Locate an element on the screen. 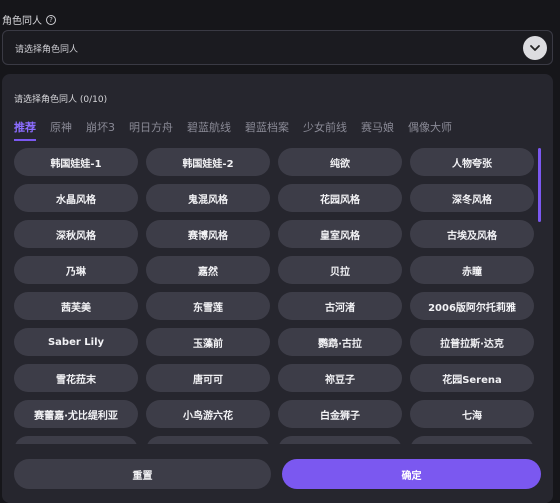 This screenshot has width=560, height=503. tab-6: 少女前线 is located at coordinates (325, 130).